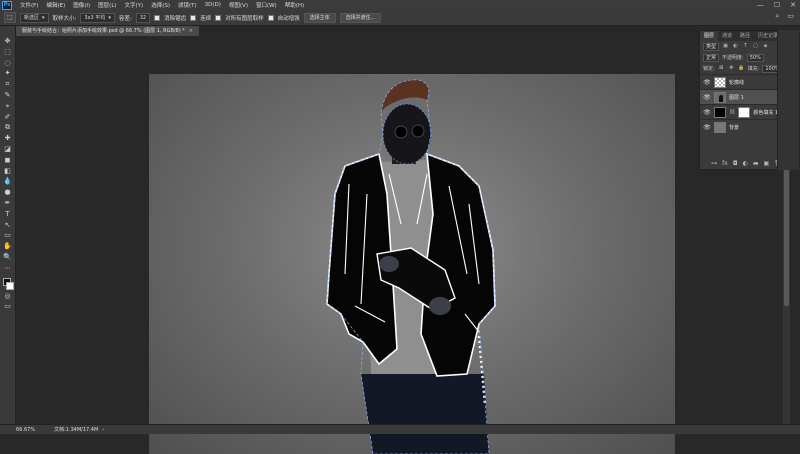  What do you see at coordinates (8, 192) in the screenshot?
I see `pen-point-tool-icon: ●` at bounding box center [8, 192].